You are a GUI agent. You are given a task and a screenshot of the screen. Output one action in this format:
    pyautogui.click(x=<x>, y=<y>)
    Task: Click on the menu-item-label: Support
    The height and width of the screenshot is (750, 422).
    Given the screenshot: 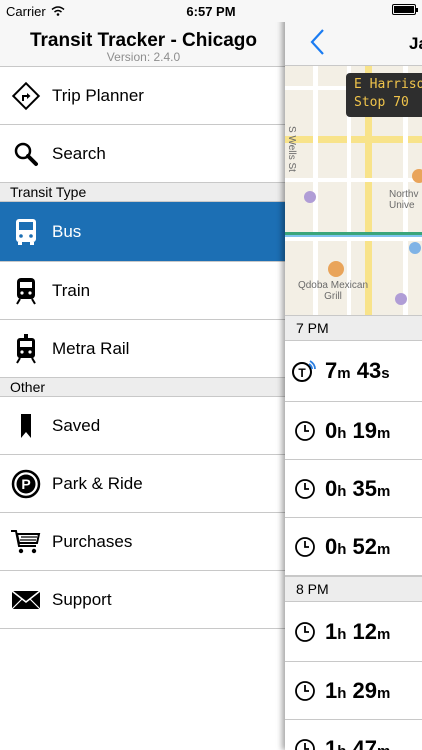 What is the action you would take?
    pyautogui.click(x=82, y=599)
    